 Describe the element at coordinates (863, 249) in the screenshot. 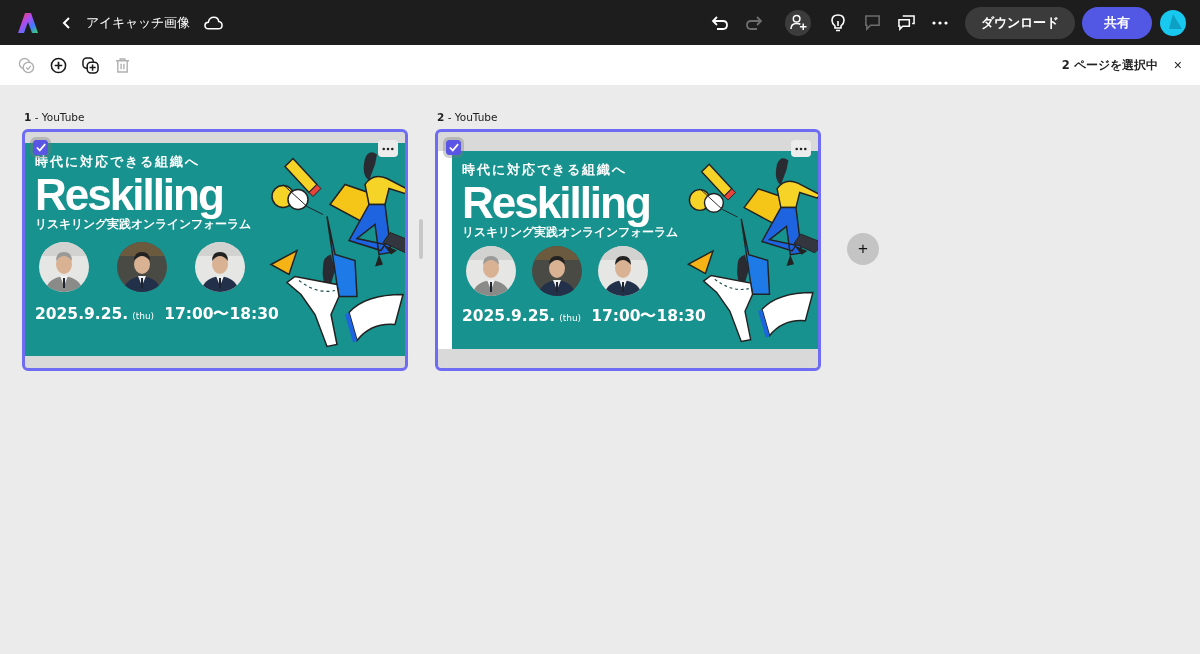

I see `add-page-button: +` at that location.